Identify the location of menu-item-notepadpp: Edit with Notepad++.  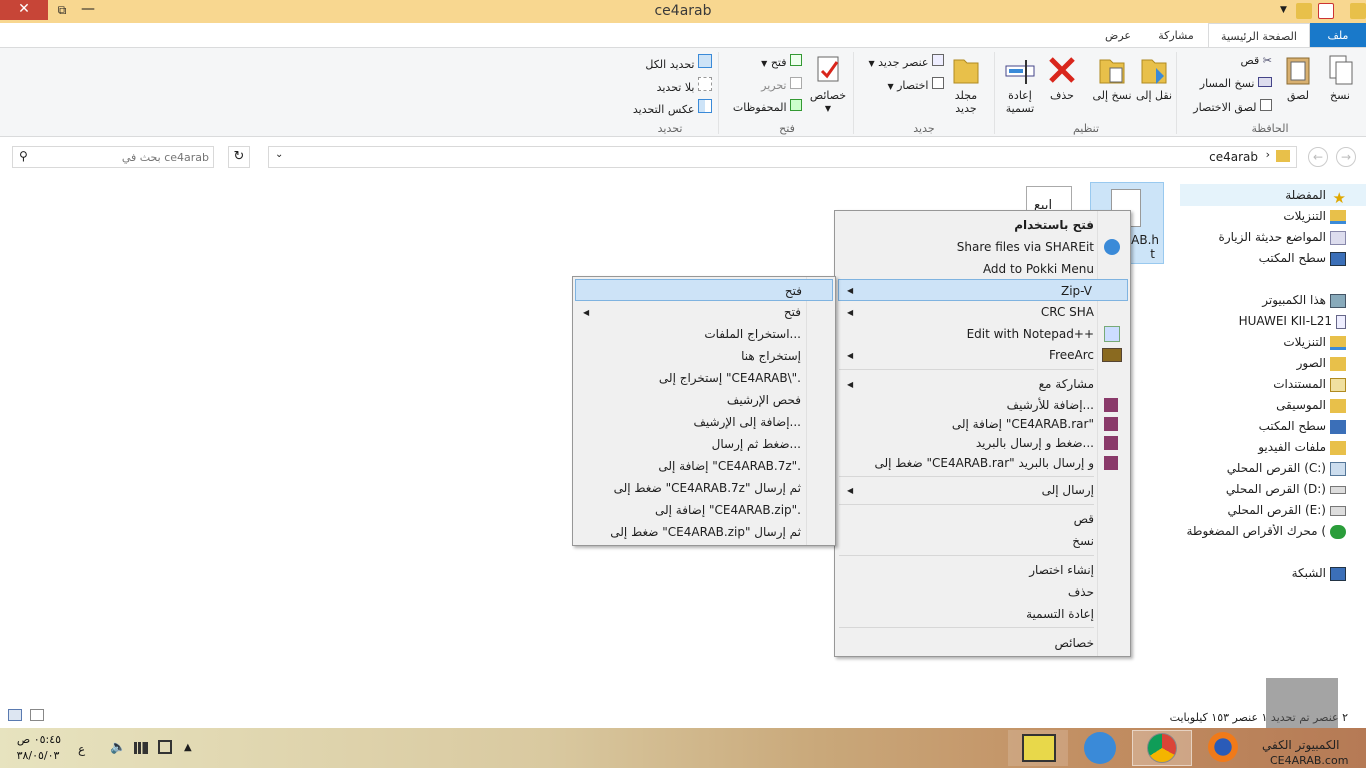
(1030, 334).